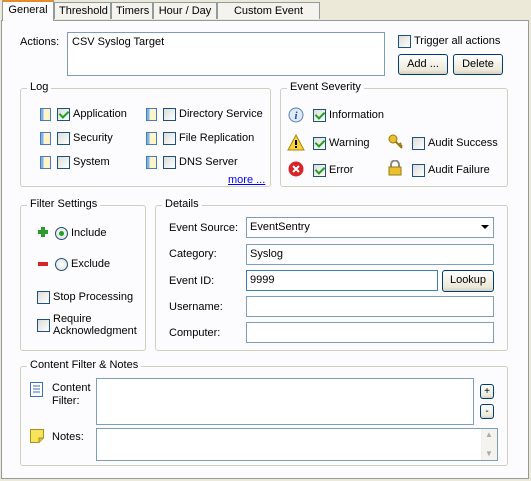 The image size is (531, 481). I want to click on log-group-title: Log, so click(39, 87).